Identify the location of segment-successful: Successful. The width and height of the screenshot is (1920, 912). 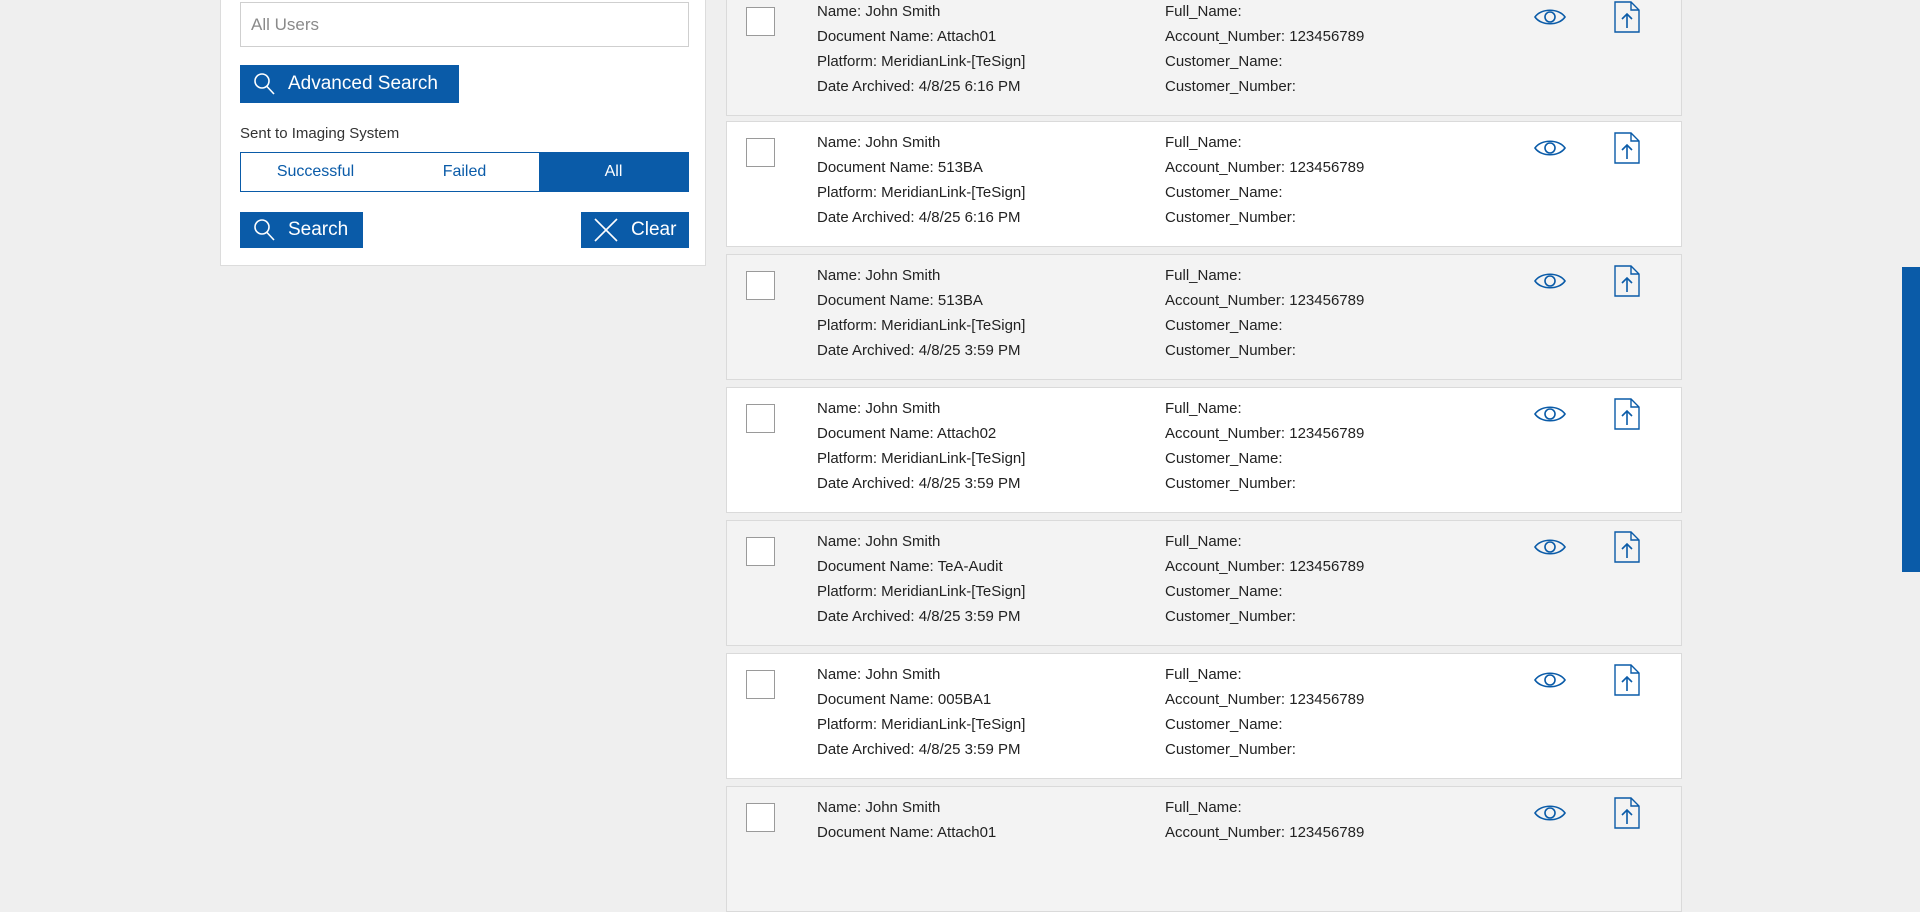
(315, 172).